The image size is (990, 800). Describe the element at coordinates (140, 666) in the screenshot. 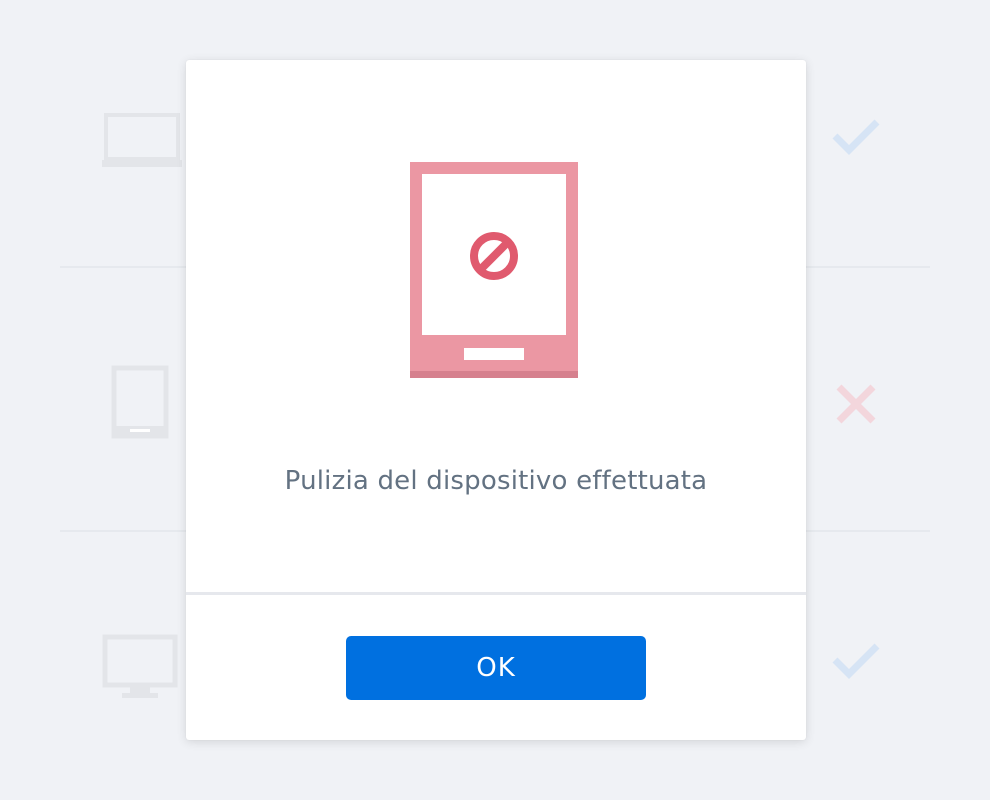

I see `desktop-icon` at that location.